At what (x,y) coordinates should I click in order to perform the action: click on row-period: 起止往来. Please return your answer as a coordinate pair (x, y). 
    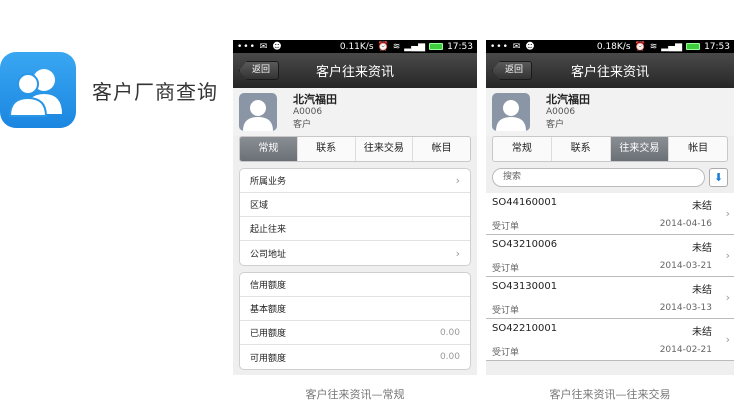
    Looking at the image, I should click on (355, 229).